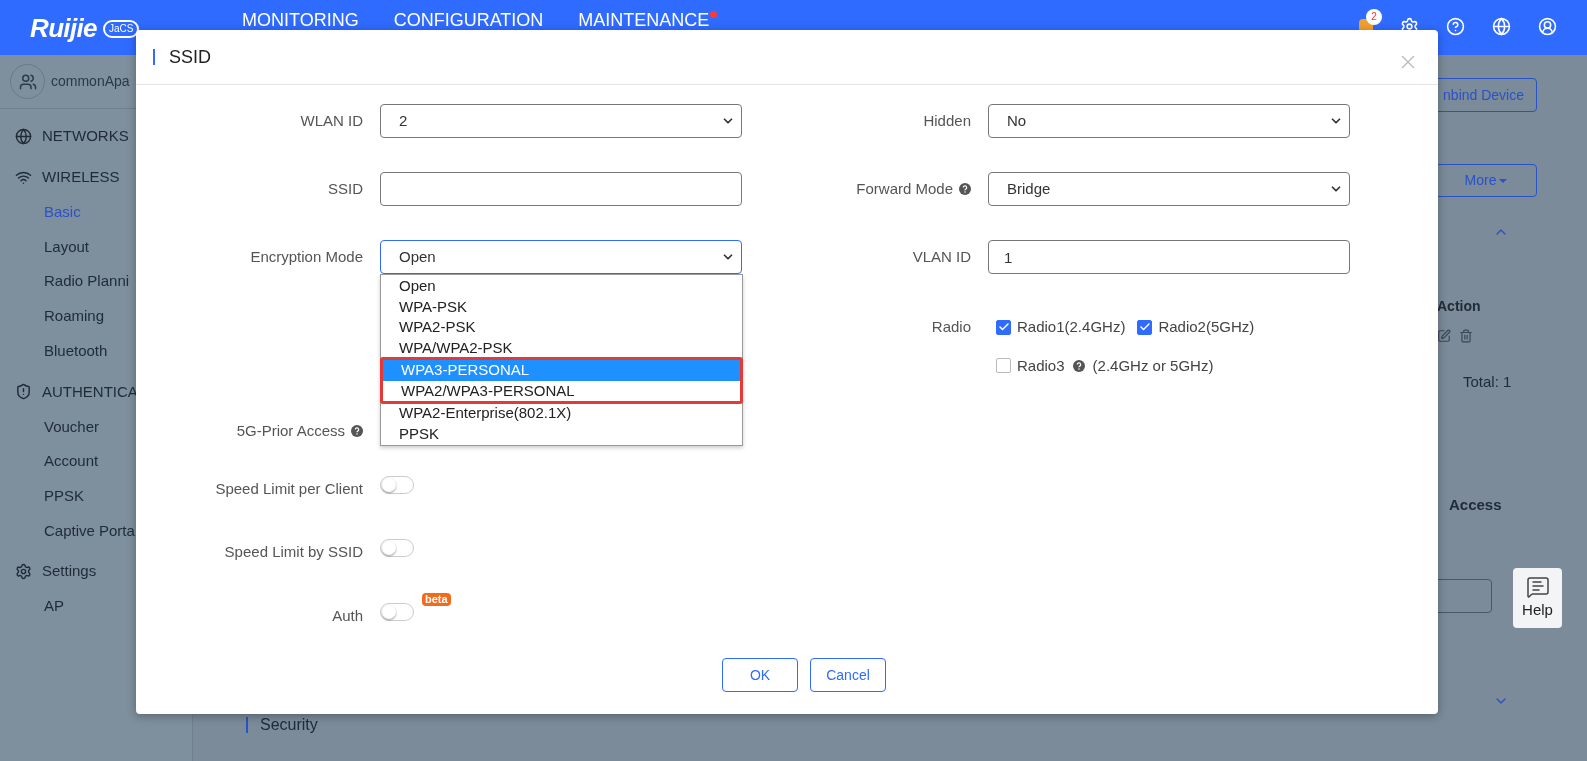 The height and width of the screenshot is (761, 1587). I want to click on help-button: Help, so click(1537, 598).